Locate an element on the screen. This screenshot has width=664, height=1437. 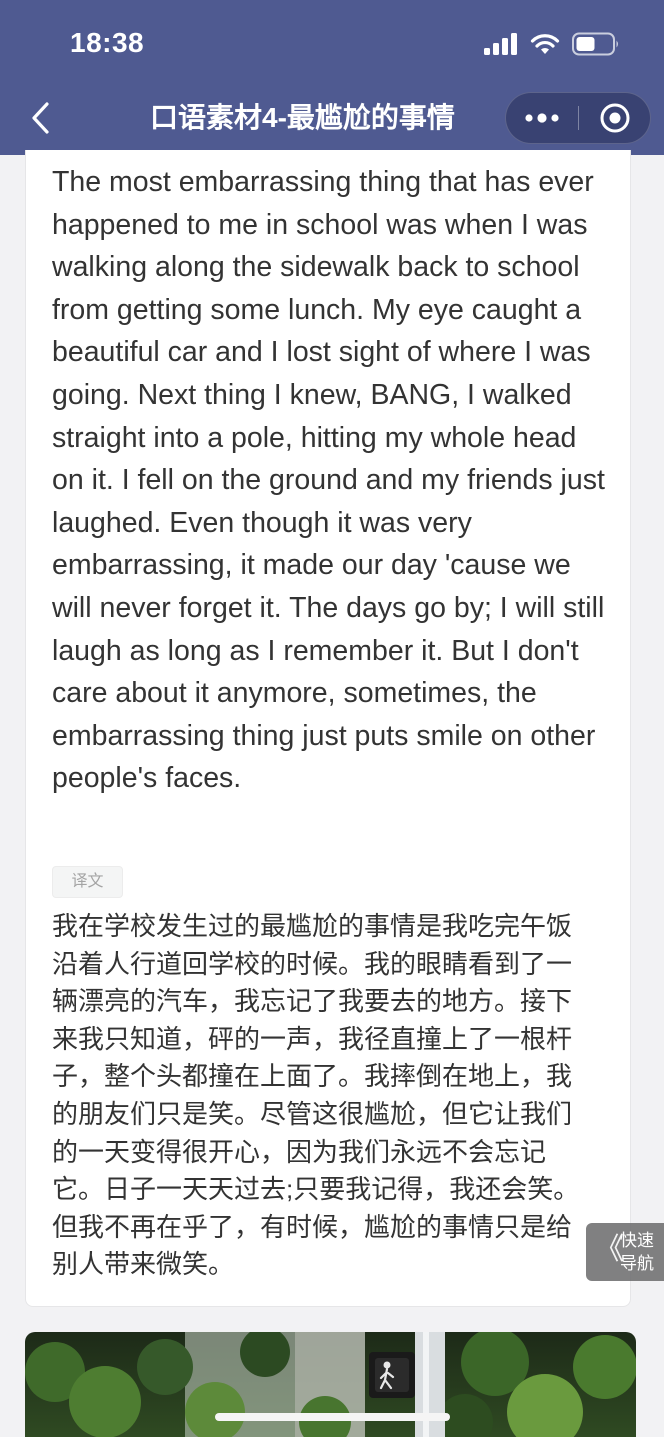
status-time: 18:38 is located at coordinates (107, 42).